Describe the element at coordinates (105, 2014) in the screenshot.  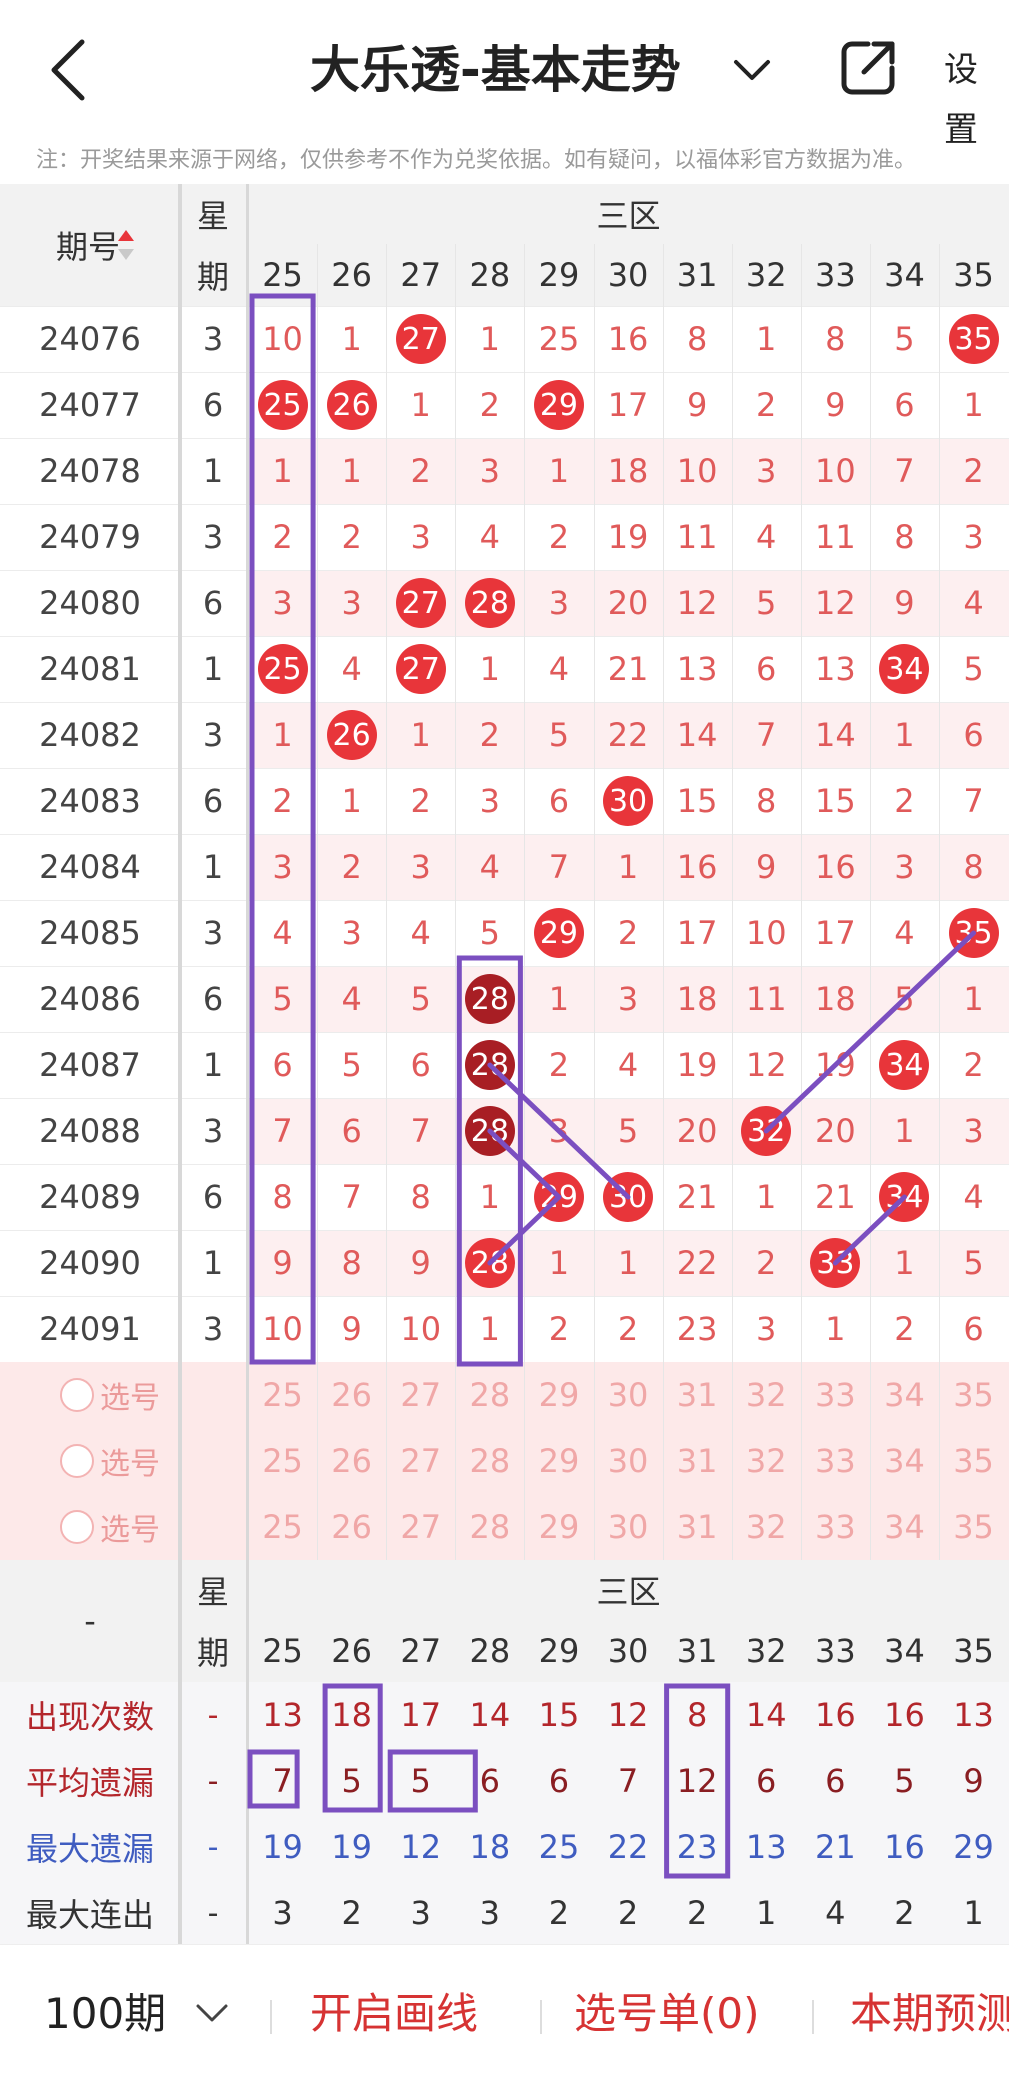
I see `period-selector: 100期` at that location.